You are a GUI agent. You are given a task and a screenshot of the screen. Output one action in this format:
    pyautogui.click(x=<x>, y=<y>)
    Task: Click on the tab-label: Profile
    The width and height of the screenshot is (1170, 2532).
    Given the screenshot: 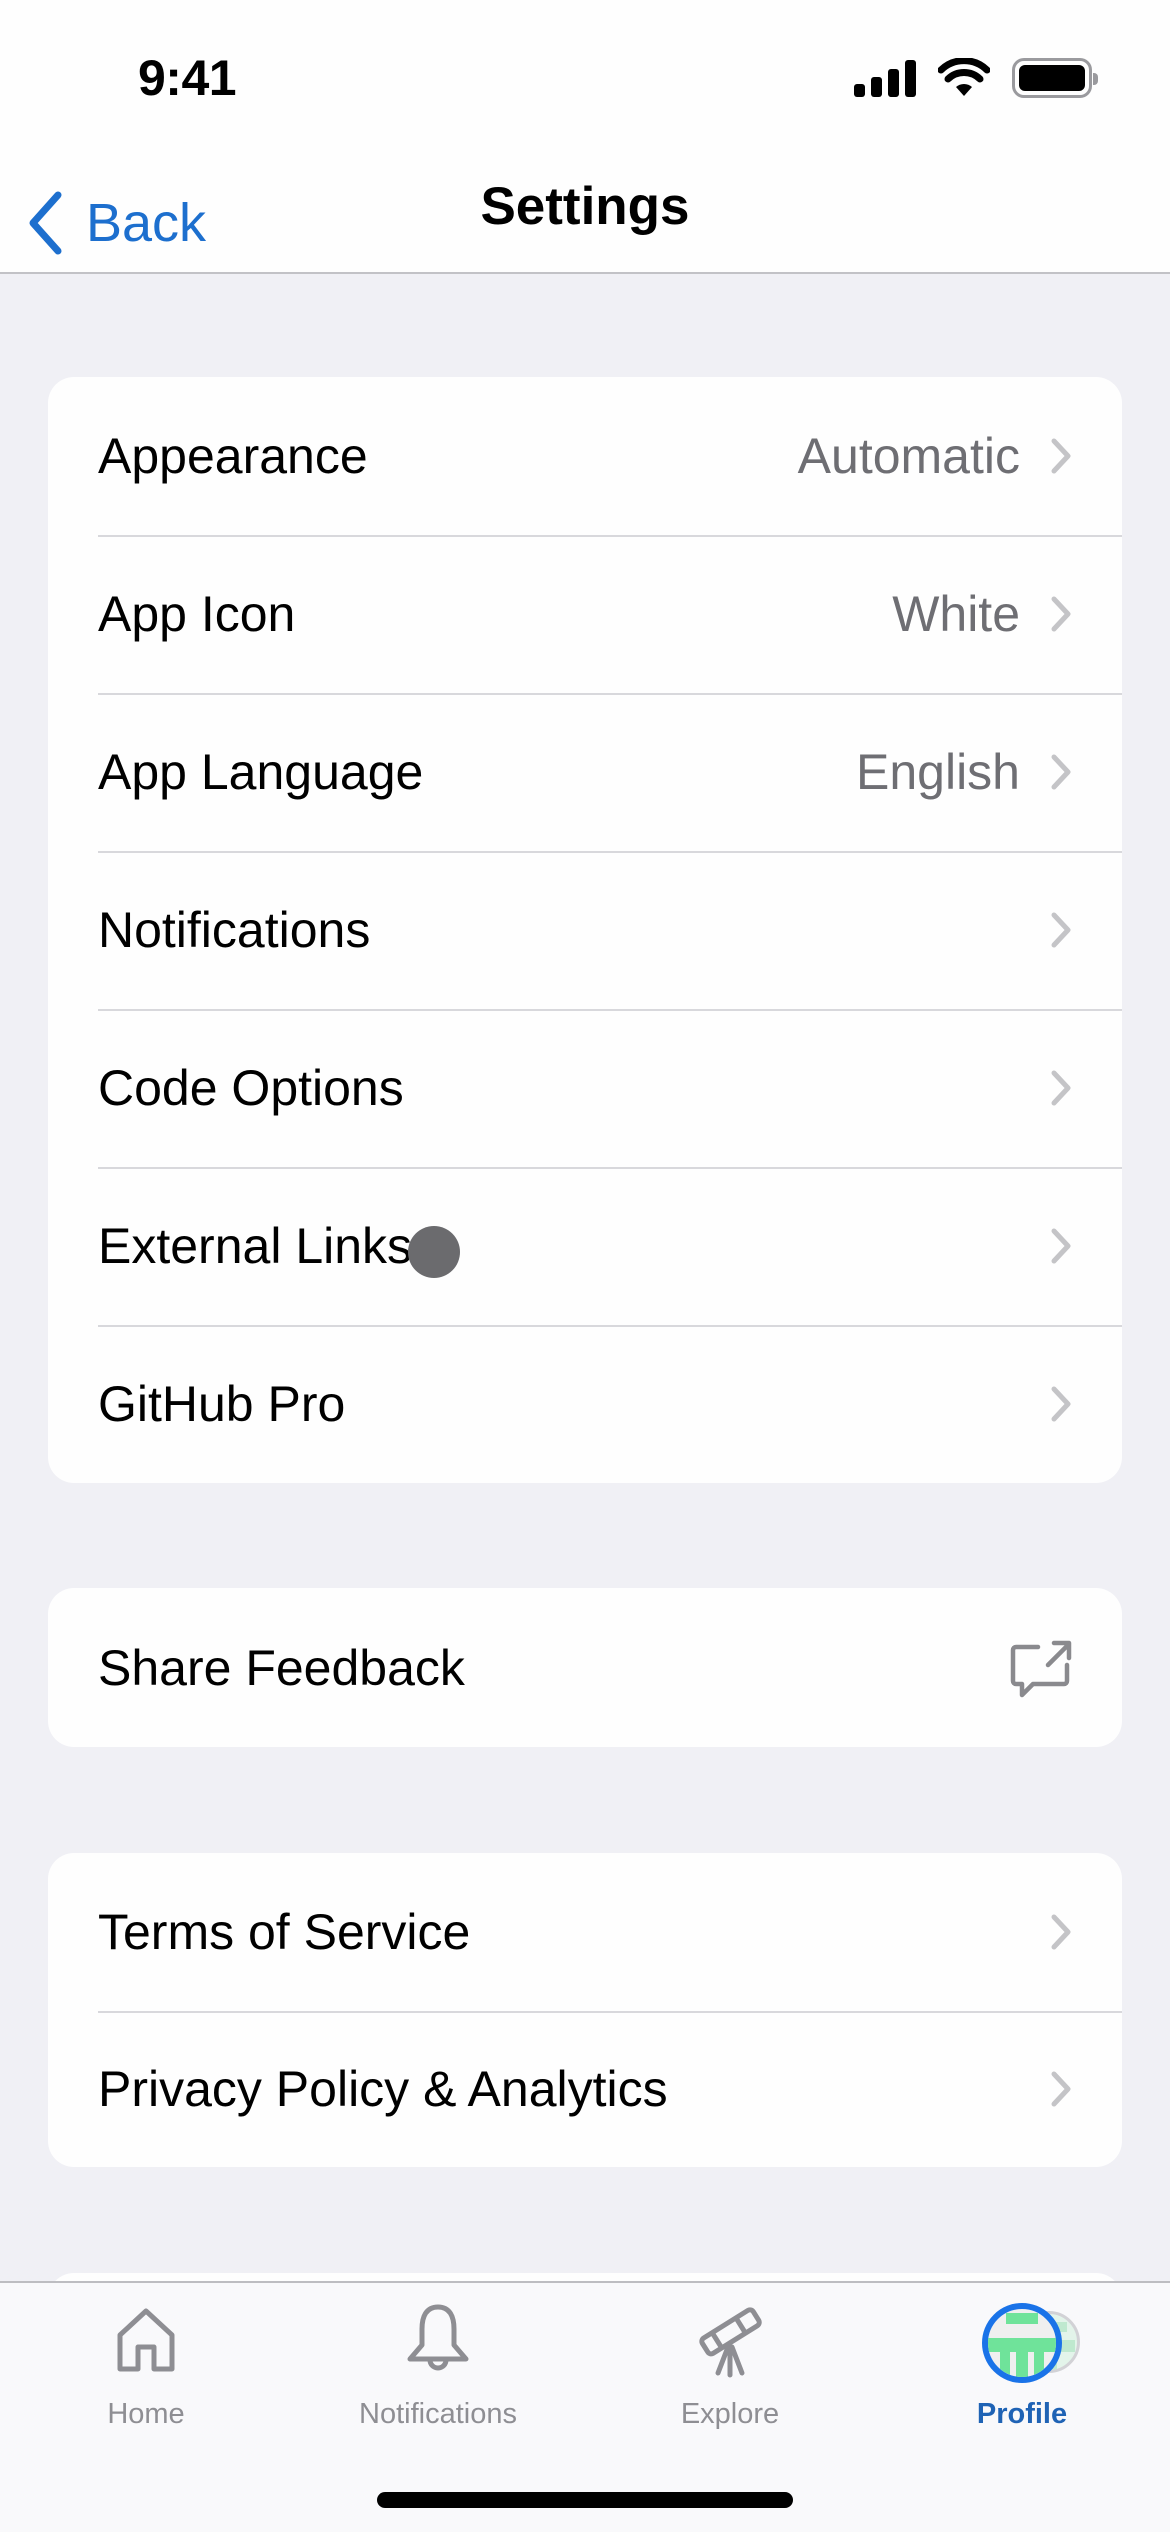 What is the action you would take?
    pyautogui.click(x=1022, y=2414)
    